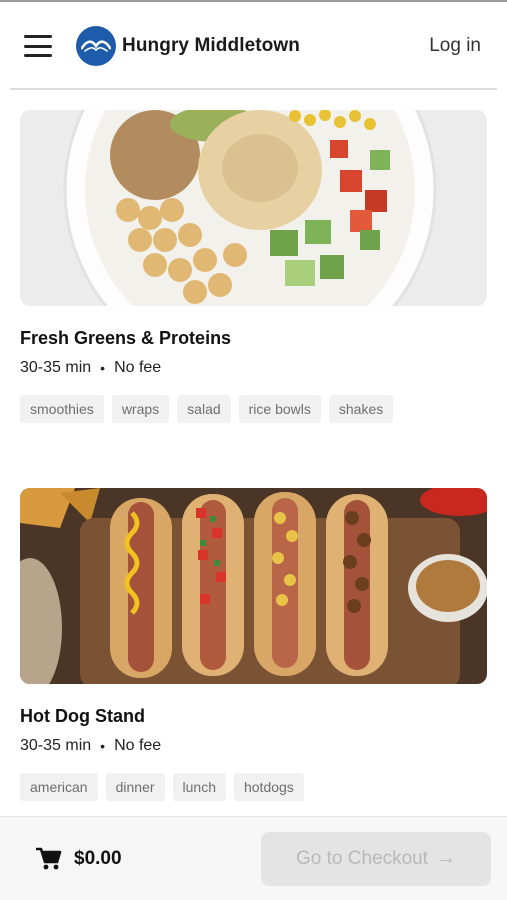 This screenshot has height=900, width=507. Describe the element at coordinates (253, 858) in the screenshot. I see `cart-bar: $0.00 Go to Checkout →` at that location.